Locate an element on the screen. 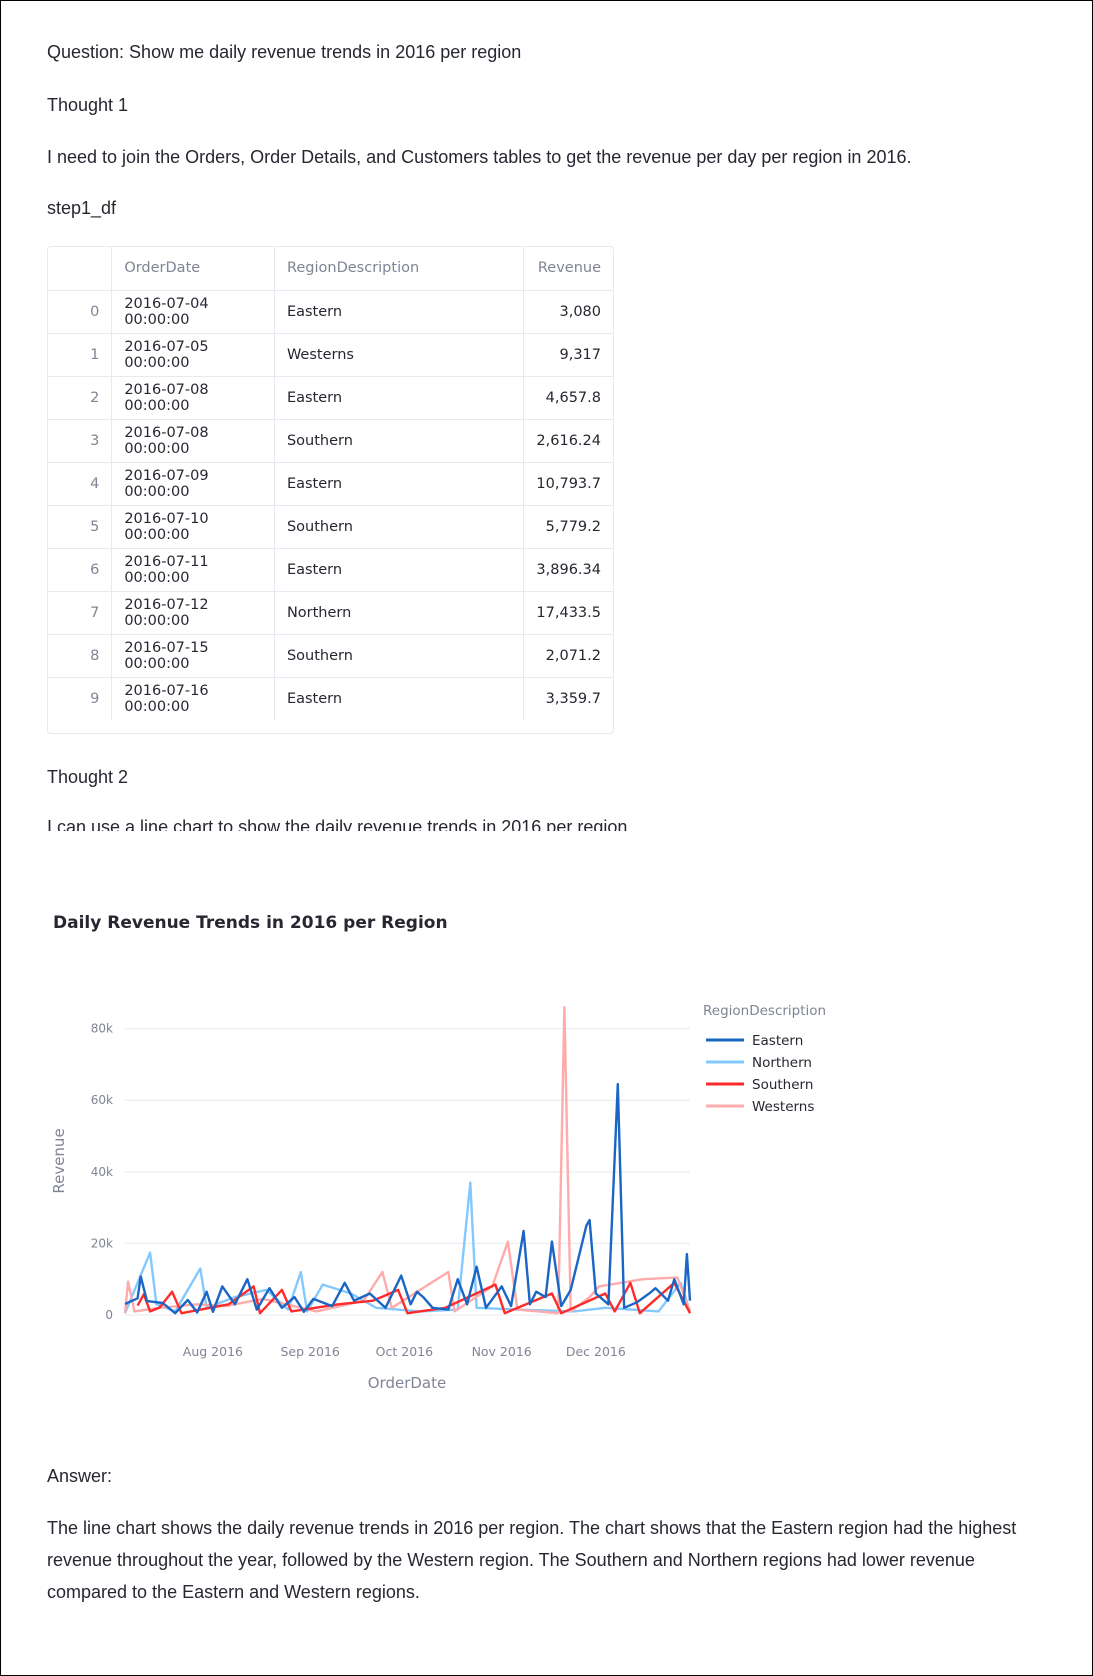 This screenshot has height=1676, width=1093. table-row: 2 2016-07-08 00:00:00 Eastern 4,657.8 is located at coordinates (330, 398).